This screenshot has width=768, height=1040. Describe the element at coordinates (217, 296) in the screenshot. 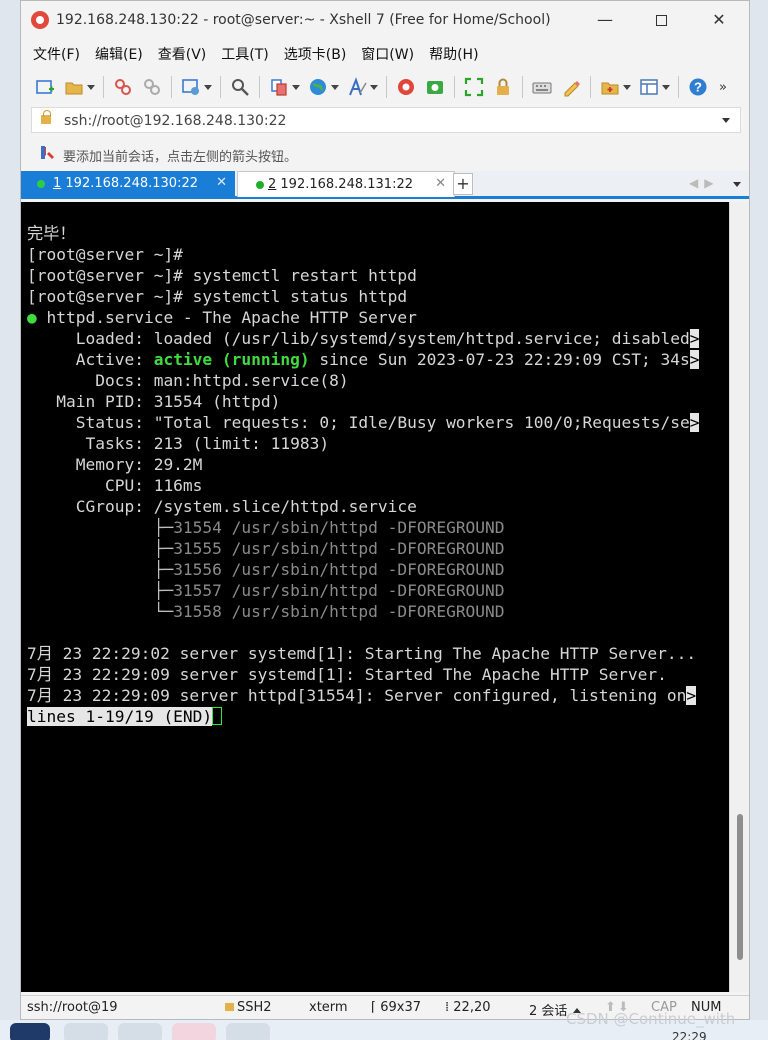

I see `terminal-text-segment: [root@server ~]# systemctl status httpd` at that location.